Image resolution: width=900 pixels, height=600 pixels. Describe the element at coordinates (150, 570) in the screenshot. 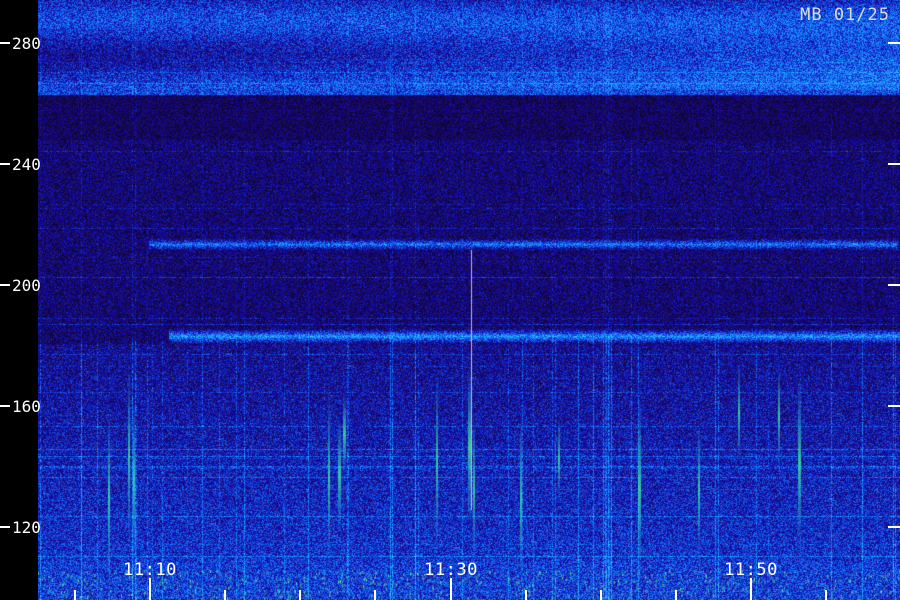

I see `x-tick-label: 11:10` at that location.